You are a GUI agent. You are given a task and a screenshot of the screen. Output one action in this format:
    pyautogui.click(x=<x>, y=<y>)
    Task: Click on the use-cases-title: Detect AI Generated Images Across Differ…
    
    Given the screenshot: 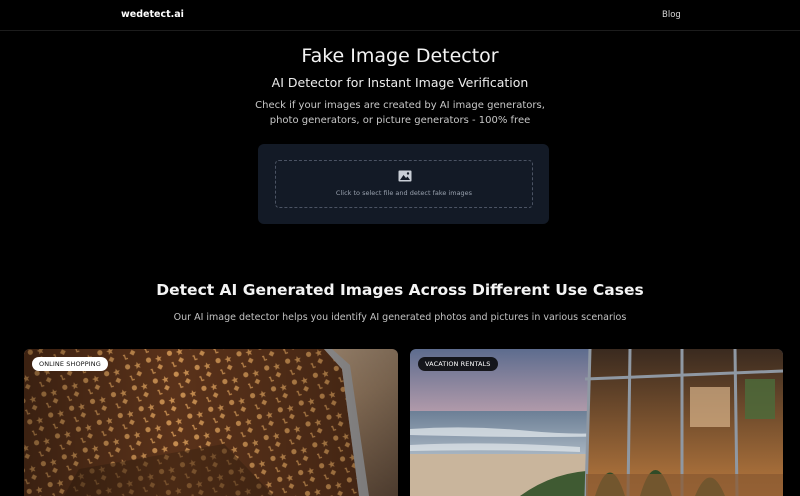 What is the action you would take?
    pyautogui.click(x=400, y=290)
    